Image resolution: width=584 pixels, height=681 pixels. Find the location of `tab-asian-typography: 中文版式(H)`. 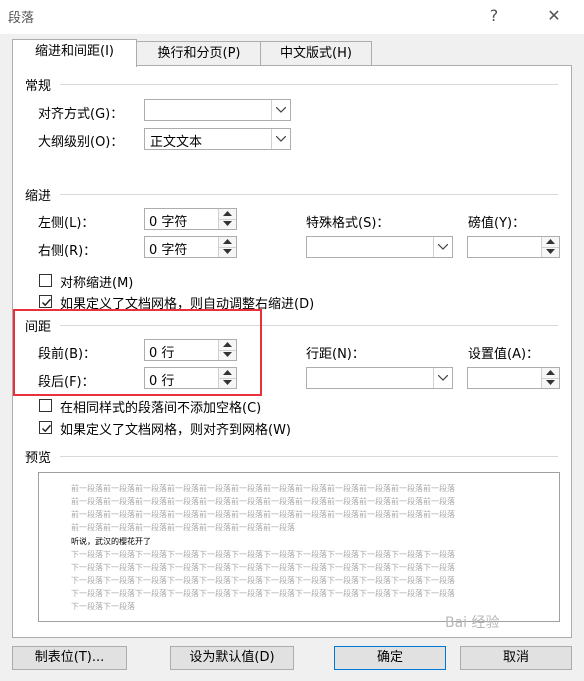

tab-asian-typography: 中文版式(H) is located at coordinates (316, 53).